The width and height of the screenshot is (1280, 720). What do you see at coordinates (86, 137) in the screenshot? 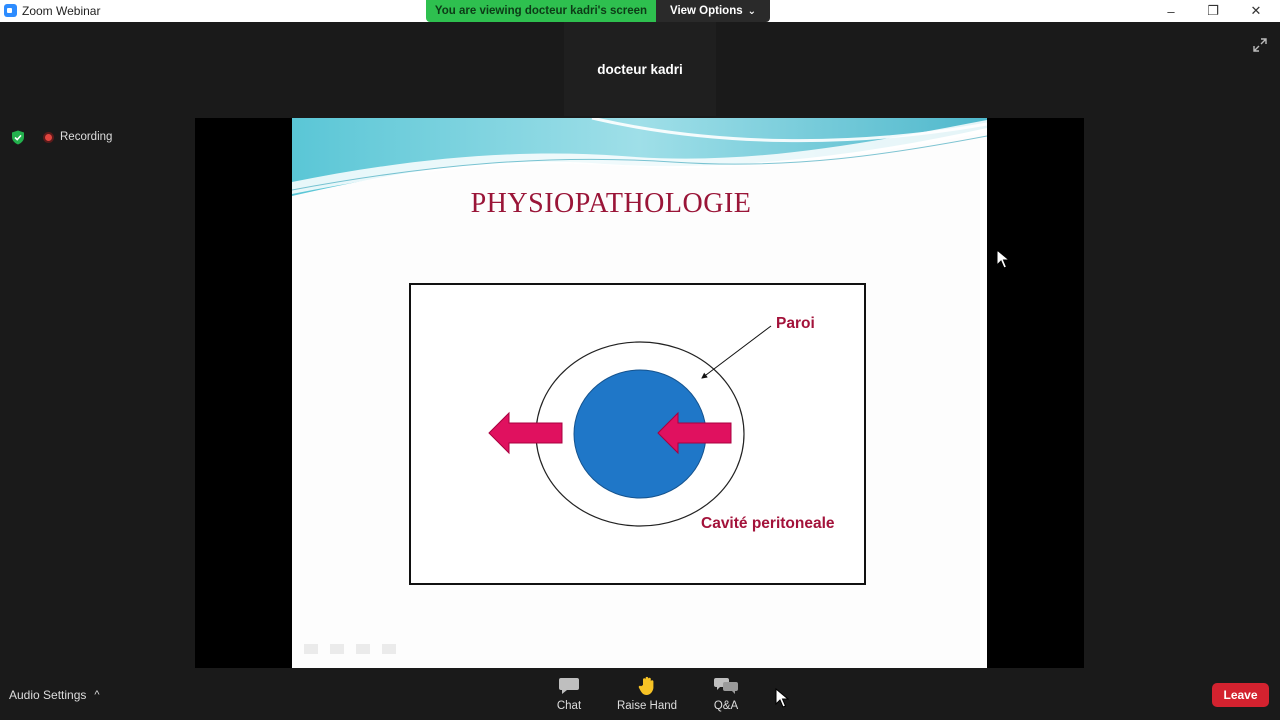
I see `recording-label: Recording` at bounding box center [86, 137].